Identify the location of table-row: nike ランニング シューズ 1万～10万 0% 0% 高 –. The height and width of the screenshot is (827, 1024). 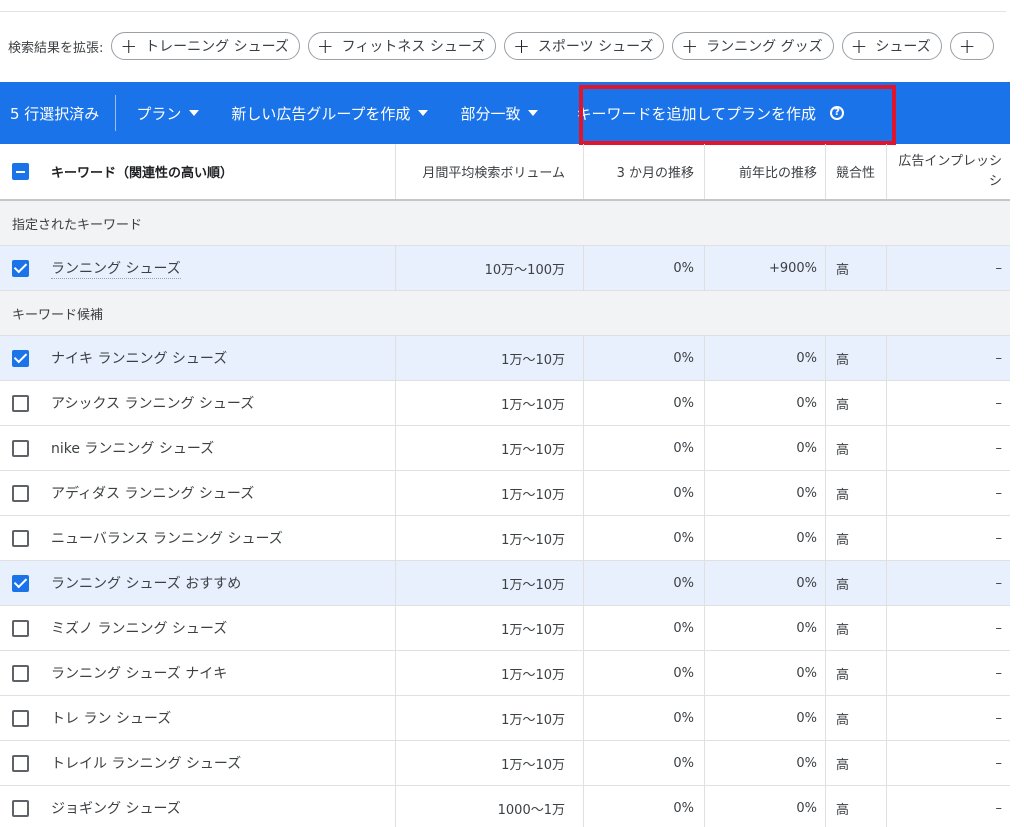
(505, 448).